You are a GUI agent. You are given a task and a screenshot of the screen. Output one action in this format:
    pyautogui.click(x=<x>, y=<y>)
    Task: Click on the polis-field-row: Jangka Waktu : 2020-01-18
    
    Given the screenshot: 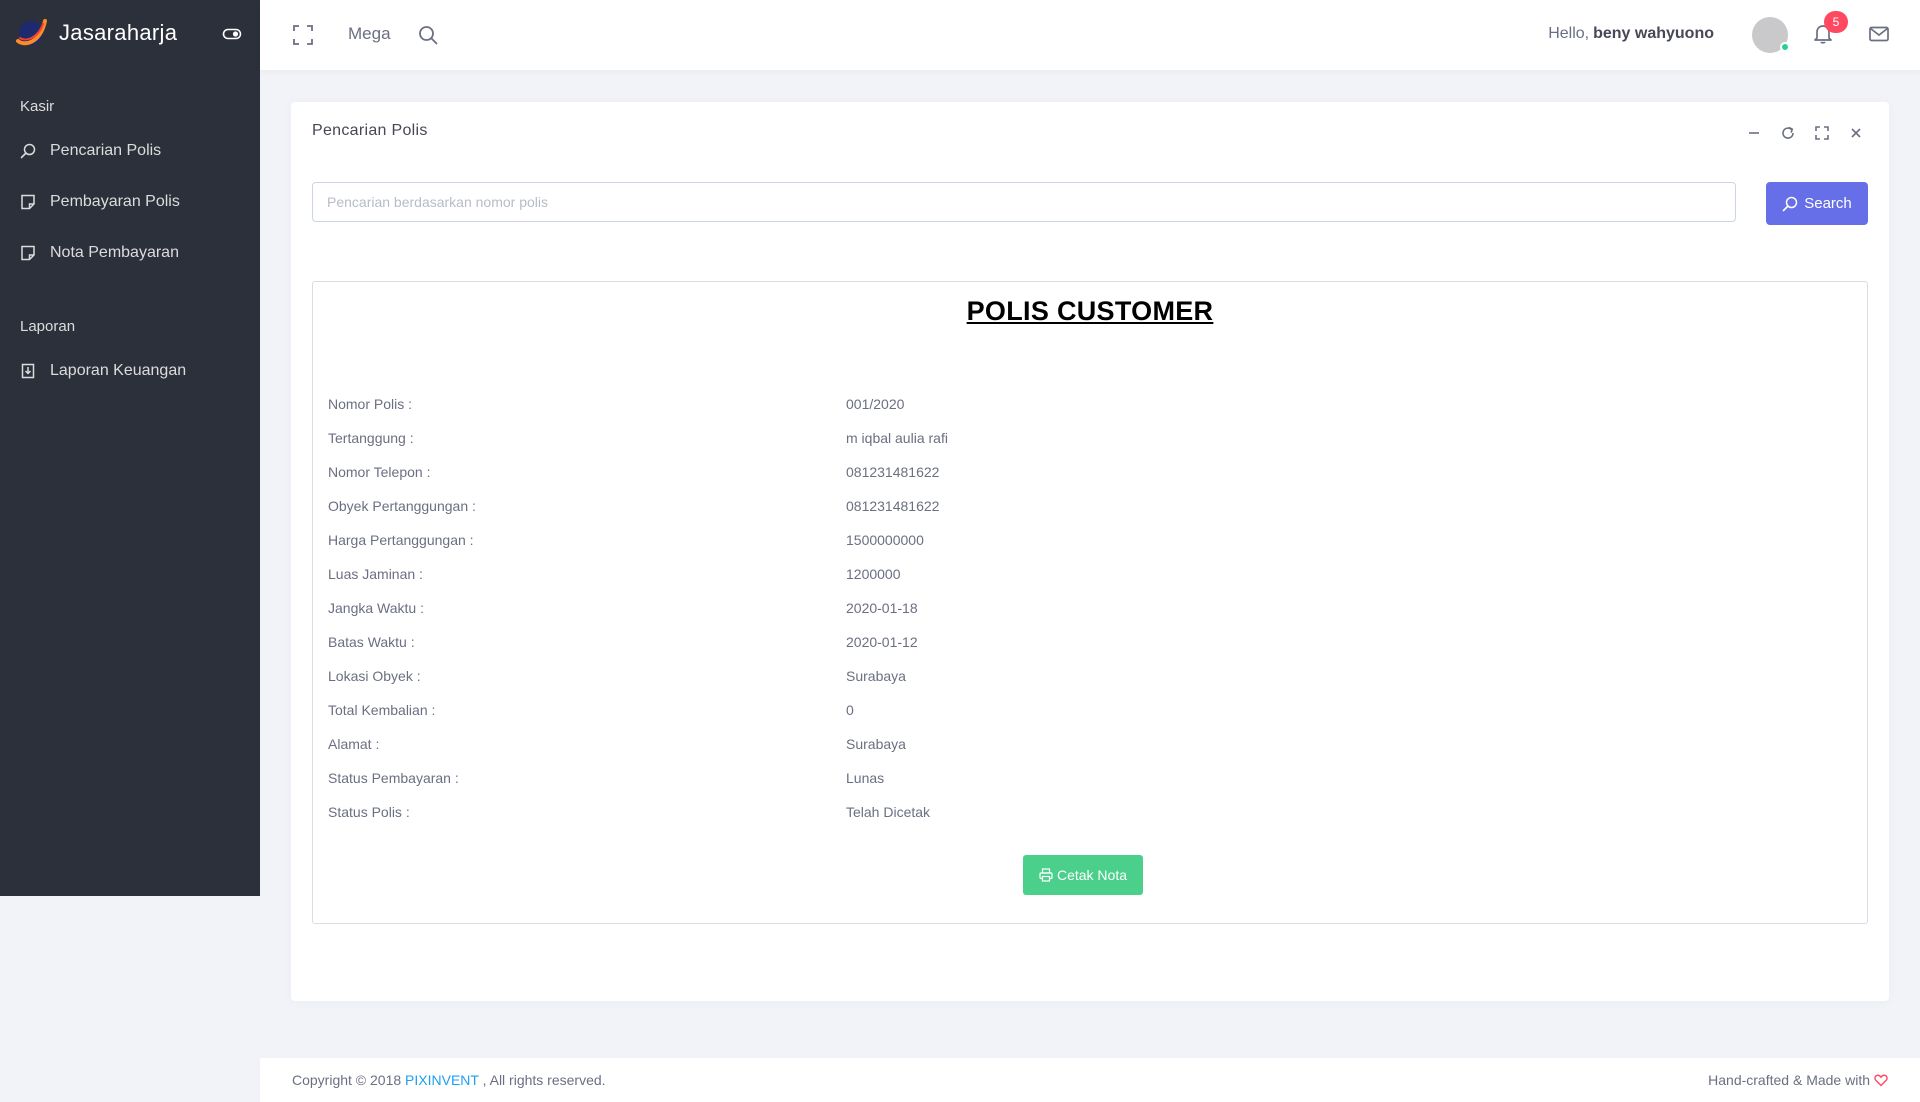 What is the action you would take?
    pyautogui.click(x=1078, y=608)
    